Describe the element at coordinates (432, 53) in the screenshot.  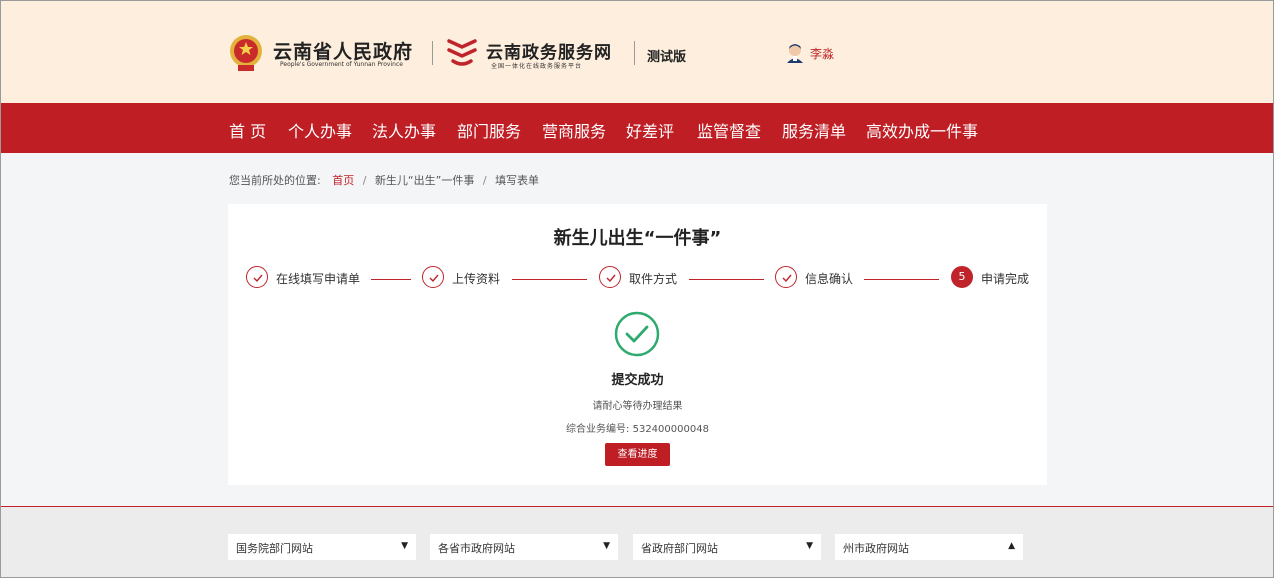
I see `header-divider` at that location.